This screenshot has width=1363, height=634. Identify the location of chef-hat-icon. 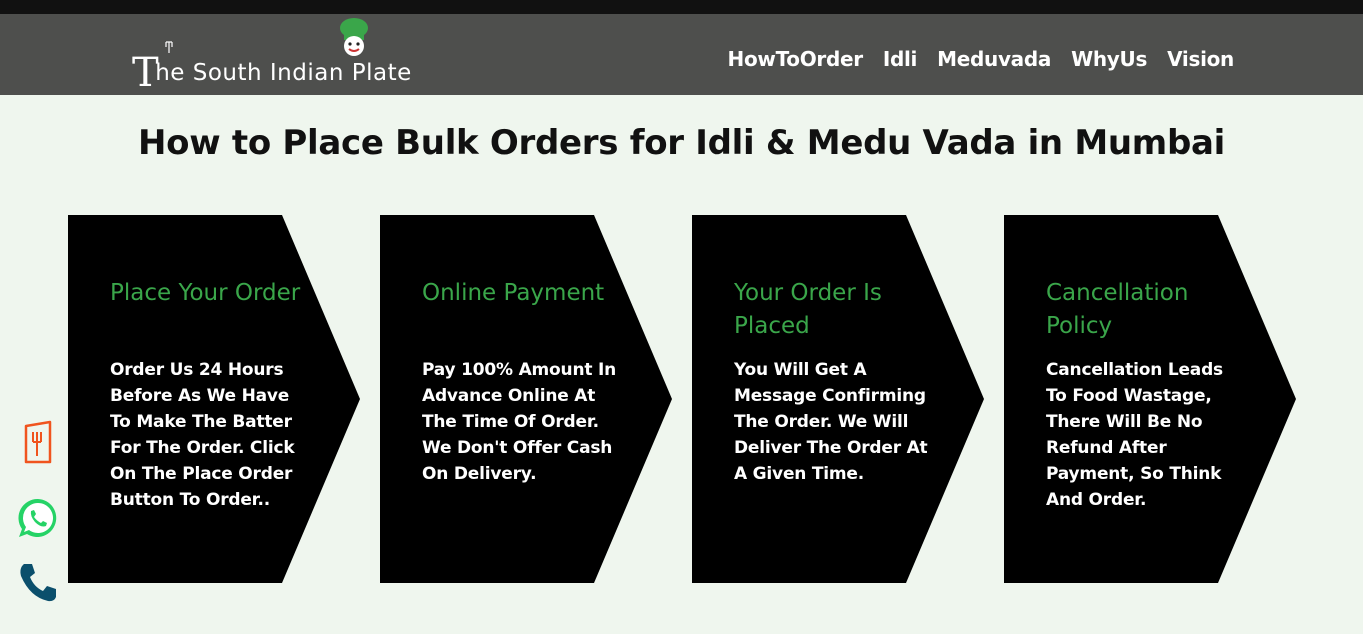
(354, 37).